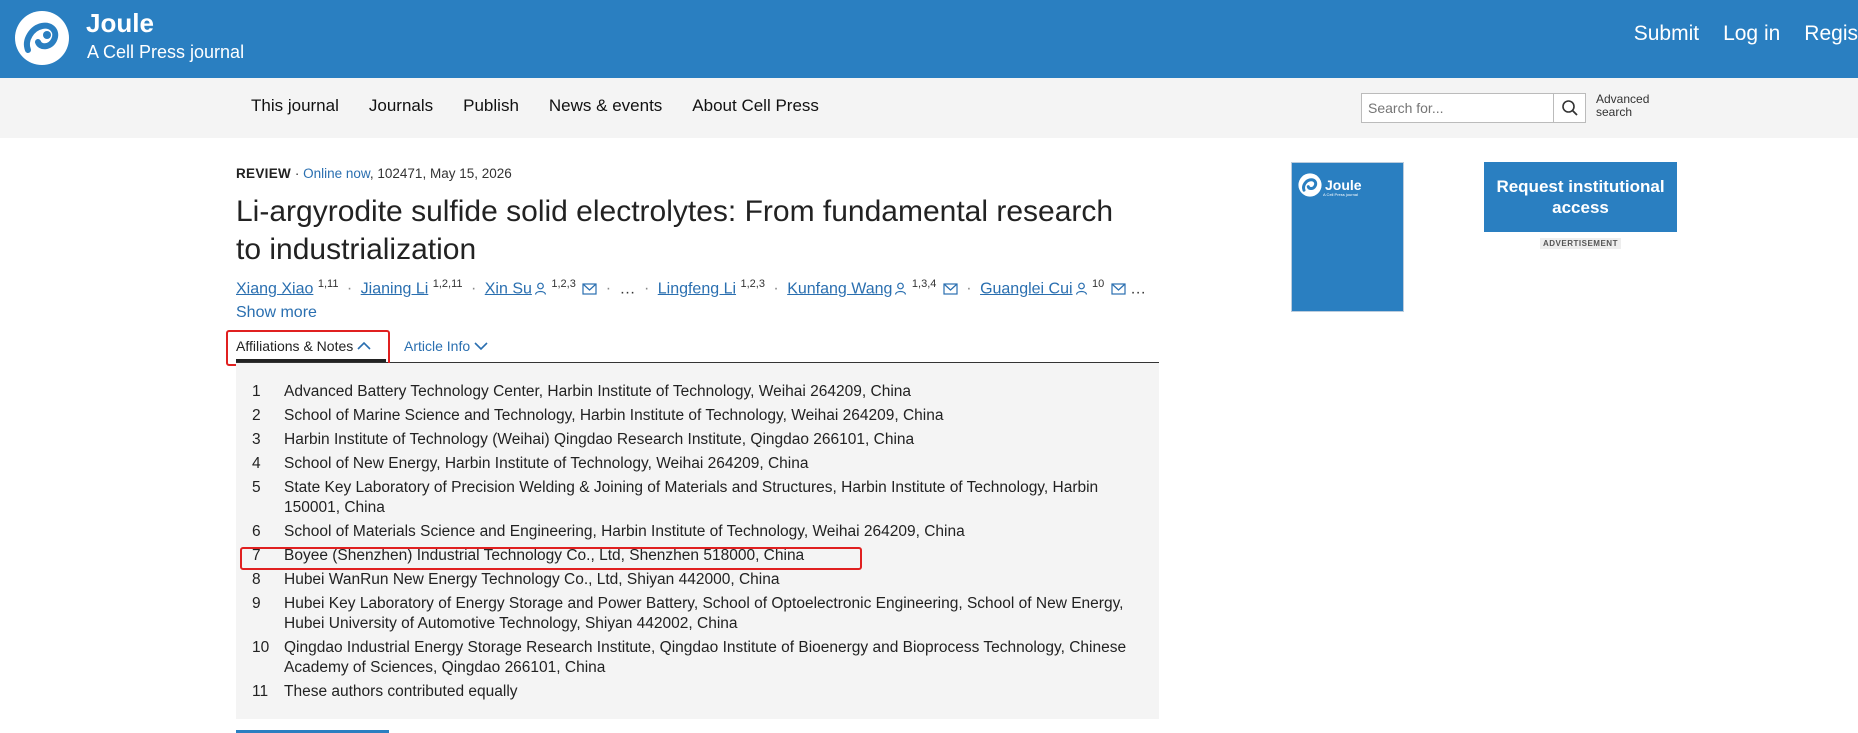 Image resolution: width=1858 pixels, height=733 pixels. Describe the element at coordinates (264, 173) in the screenshot. I see `article-type: REVIEW` at that location.